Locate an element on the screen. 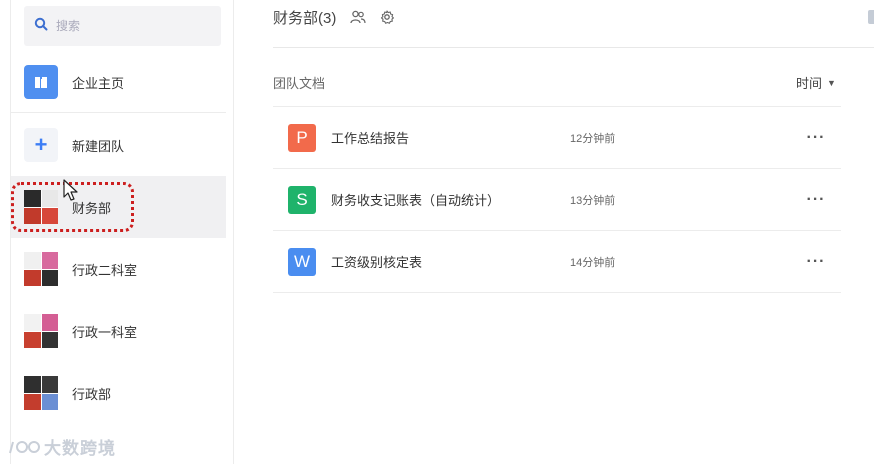 This screenshot has height=464, width=874. document-time: 13分钟前 is located at coordinates (593, 200).